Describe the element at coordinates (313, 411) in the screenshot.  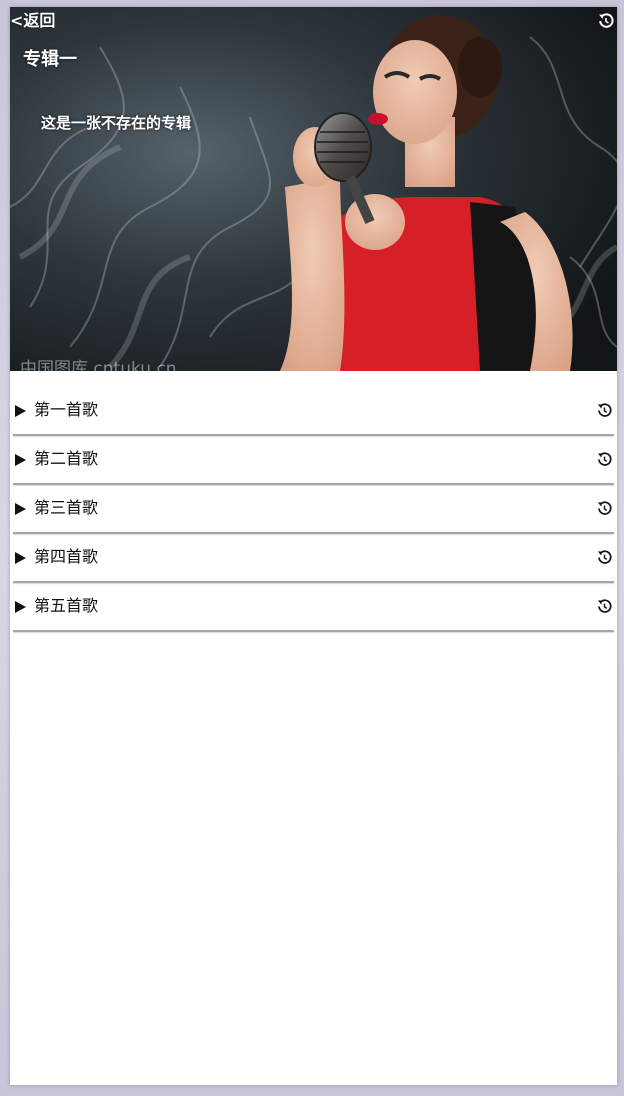
I see `song-item: 第一首歌` at that location.